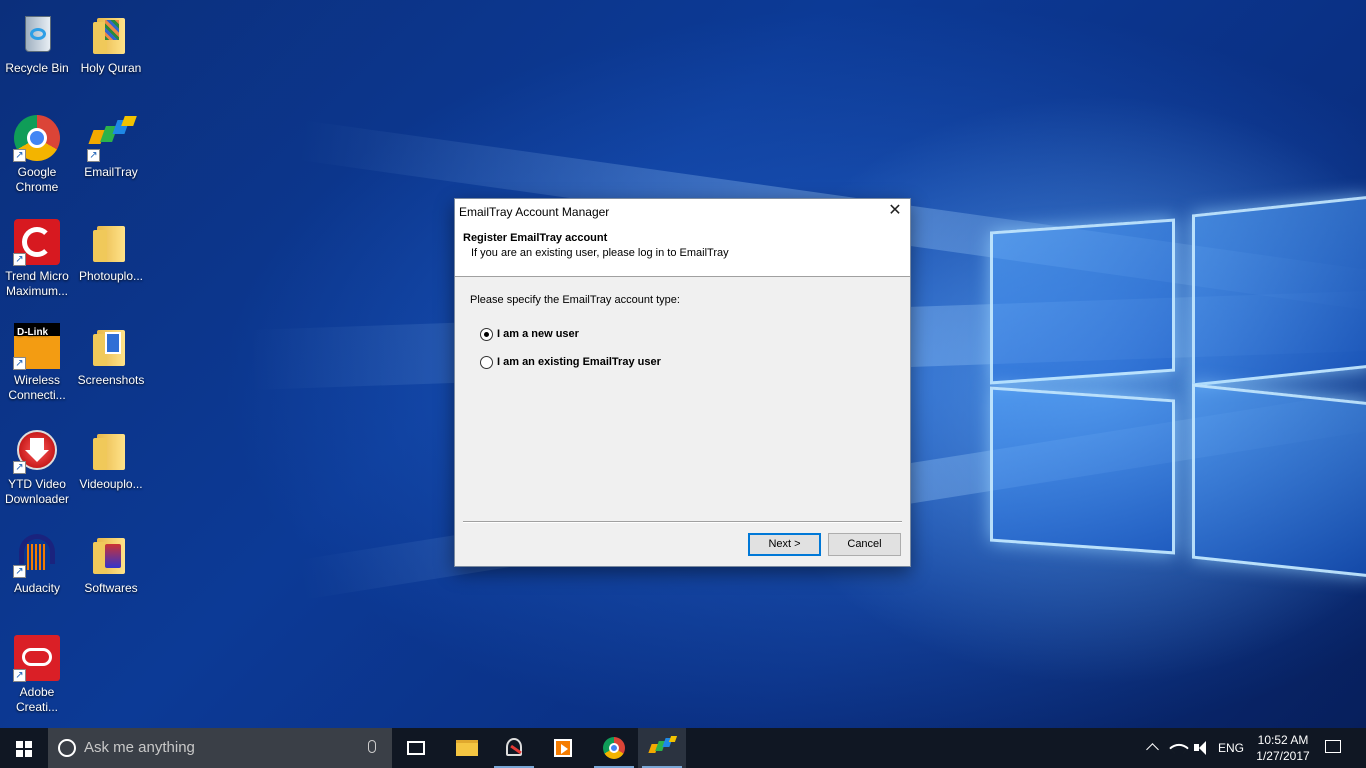 This screenshot has height=768, width=1366. Describe the element at coordinates (112, 138) in the screenshot. I see `emailtray-icon: ↗` at that location.